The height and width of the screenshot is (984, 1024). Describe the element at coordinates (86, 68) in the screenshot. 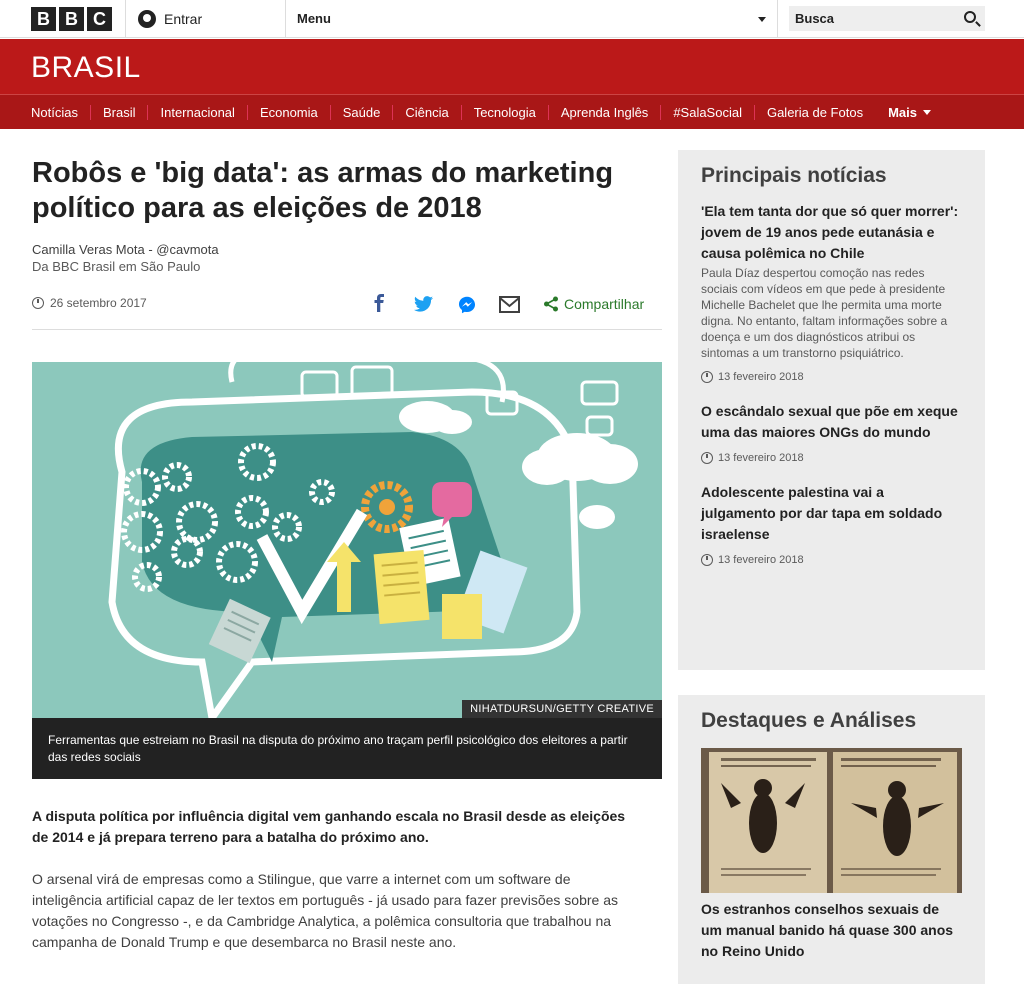

I see `brand-title: BRASIL` at that location.